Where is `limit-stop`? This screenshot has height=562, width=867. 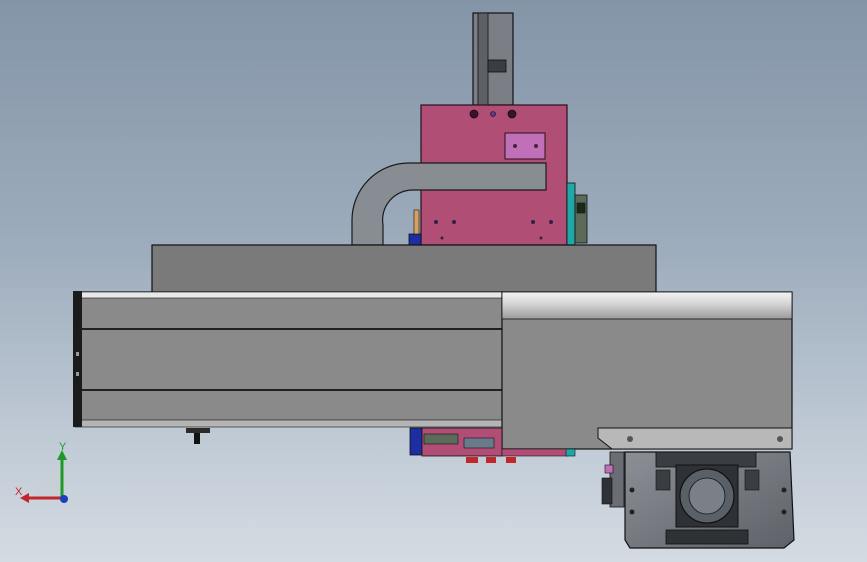 limit-stop is located at coordinates (198, 430).